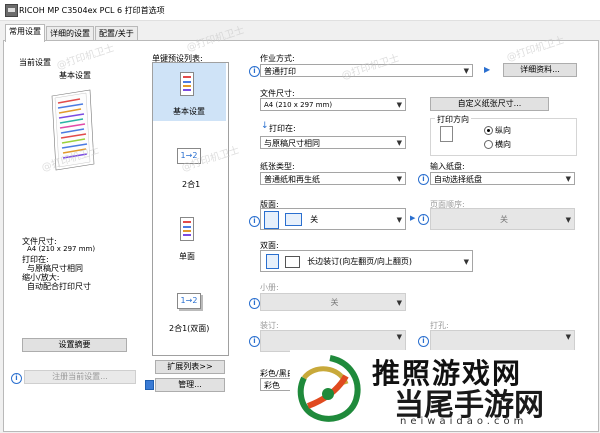 The height and width of the screenshot is (433, 600). I want to click on landscape-radio, so click(488, 144).